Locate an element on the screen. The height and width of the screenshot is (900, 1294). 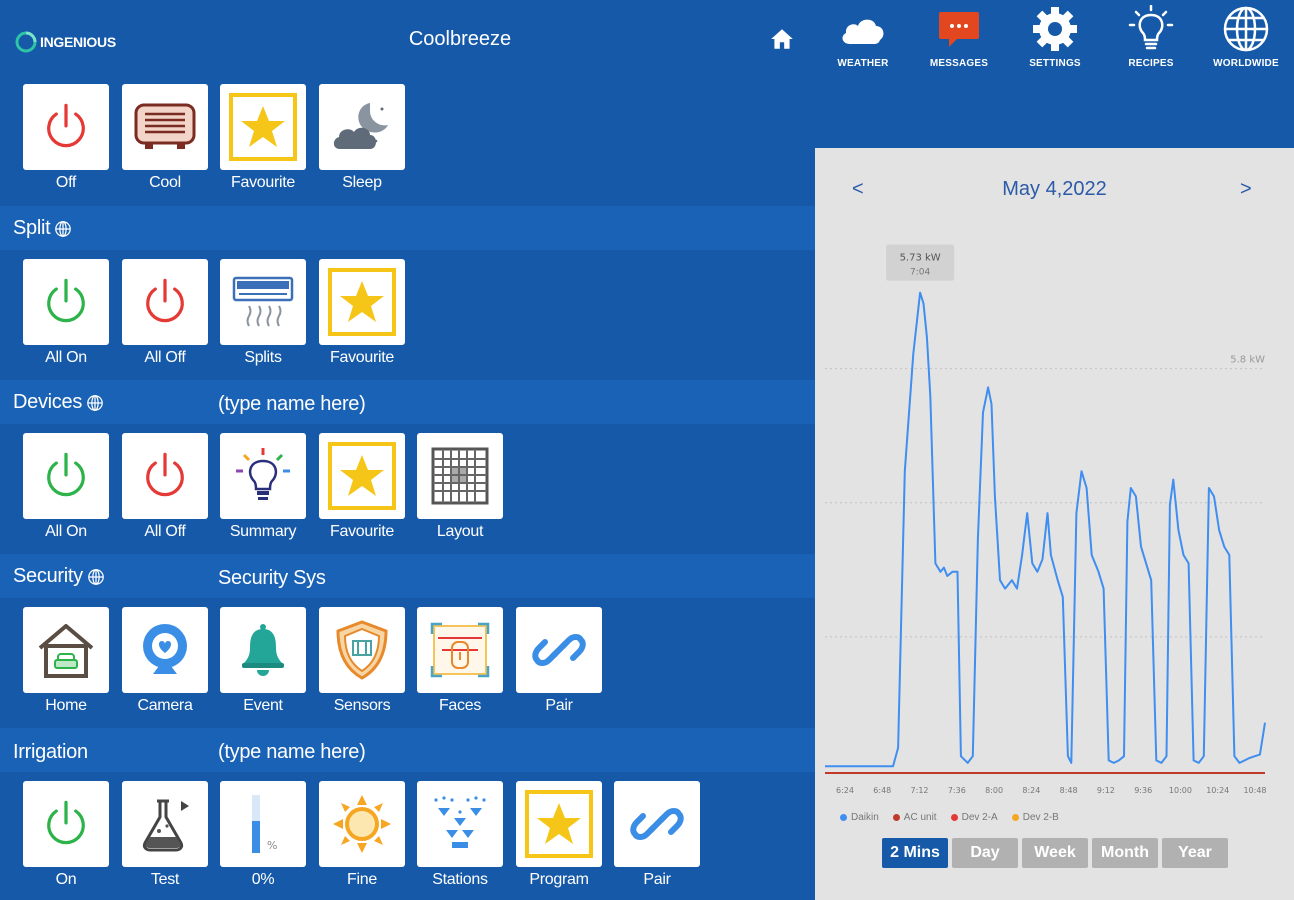
tile-label: Sleep is located at coordinates (362, 182).